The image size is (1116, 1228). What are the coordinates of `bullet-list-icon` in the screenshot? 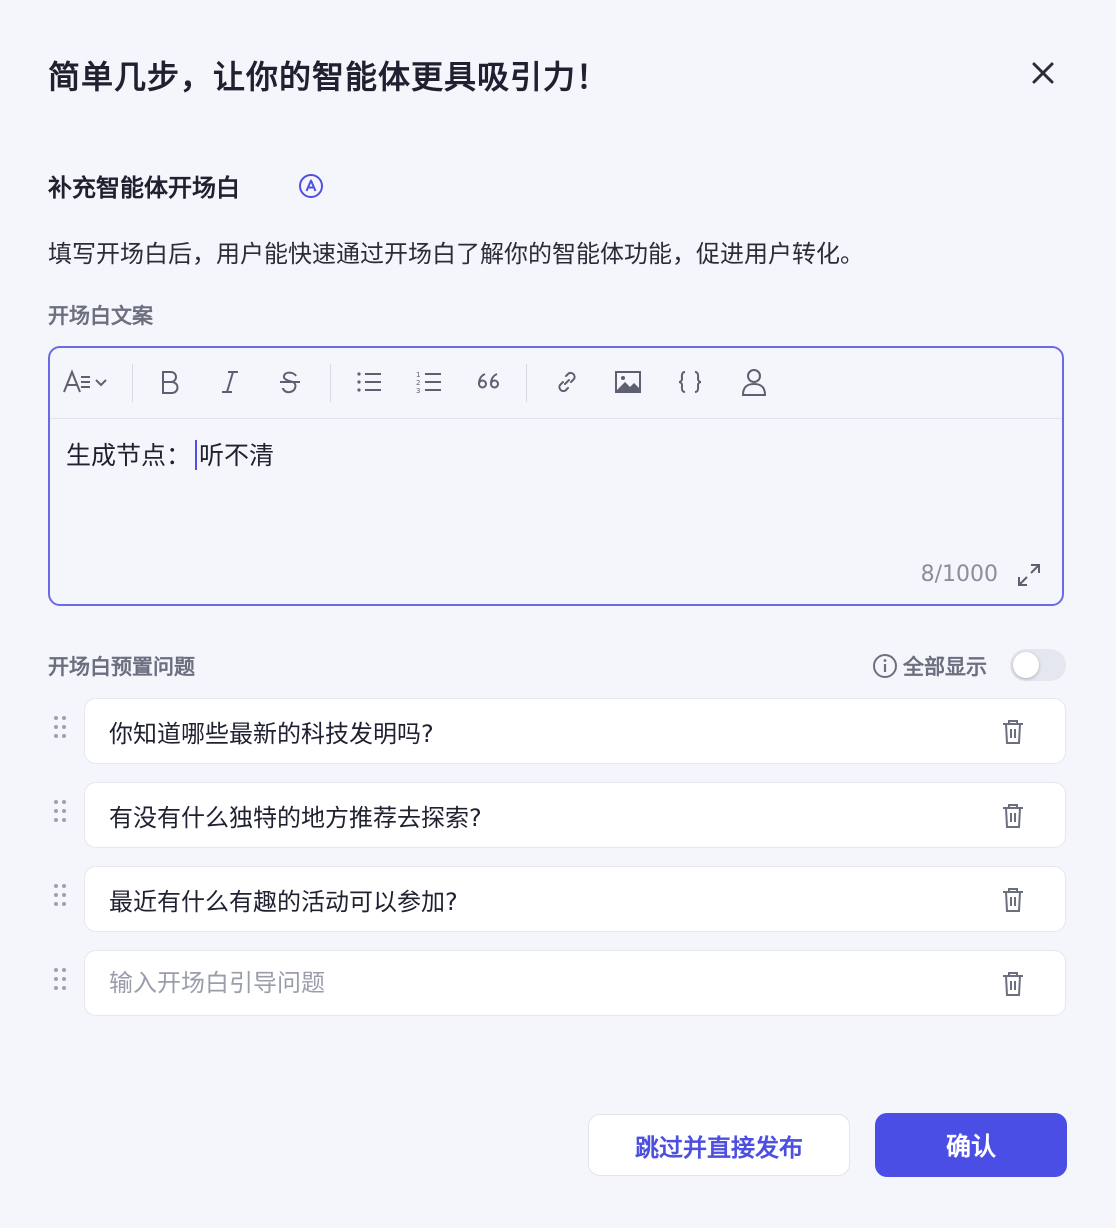 It's located at (369, 382).